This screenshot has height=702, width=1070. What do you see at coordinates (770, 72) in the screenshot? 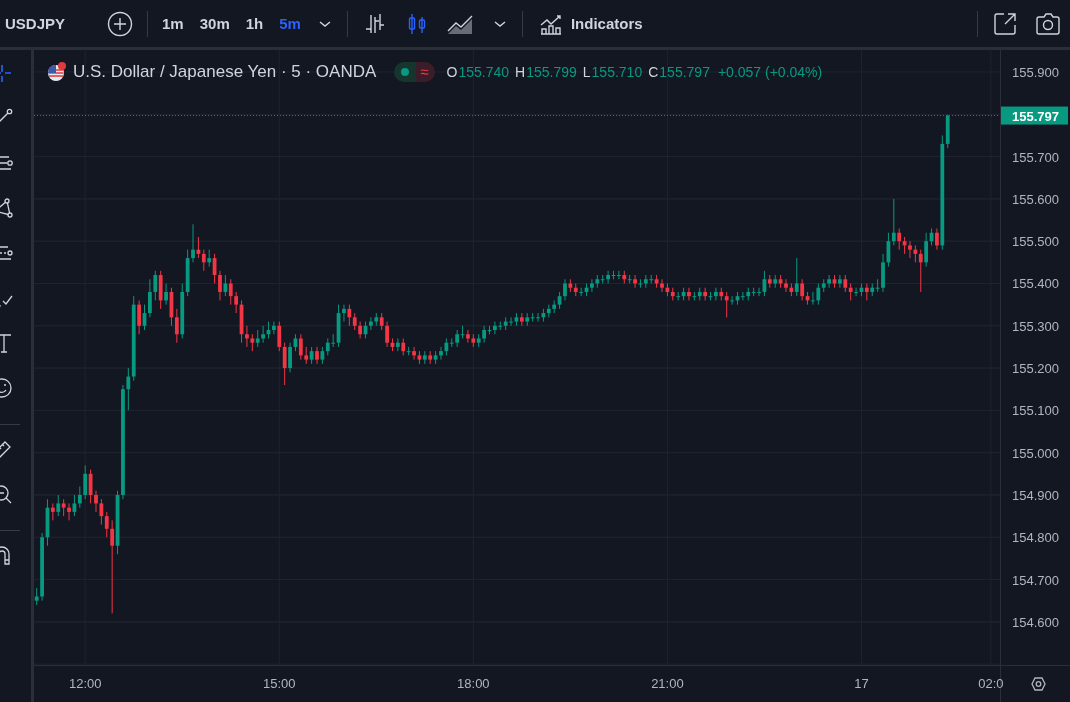
I see `price-change: +0.057 (+0.04%)` at bounding box center [770, 72].